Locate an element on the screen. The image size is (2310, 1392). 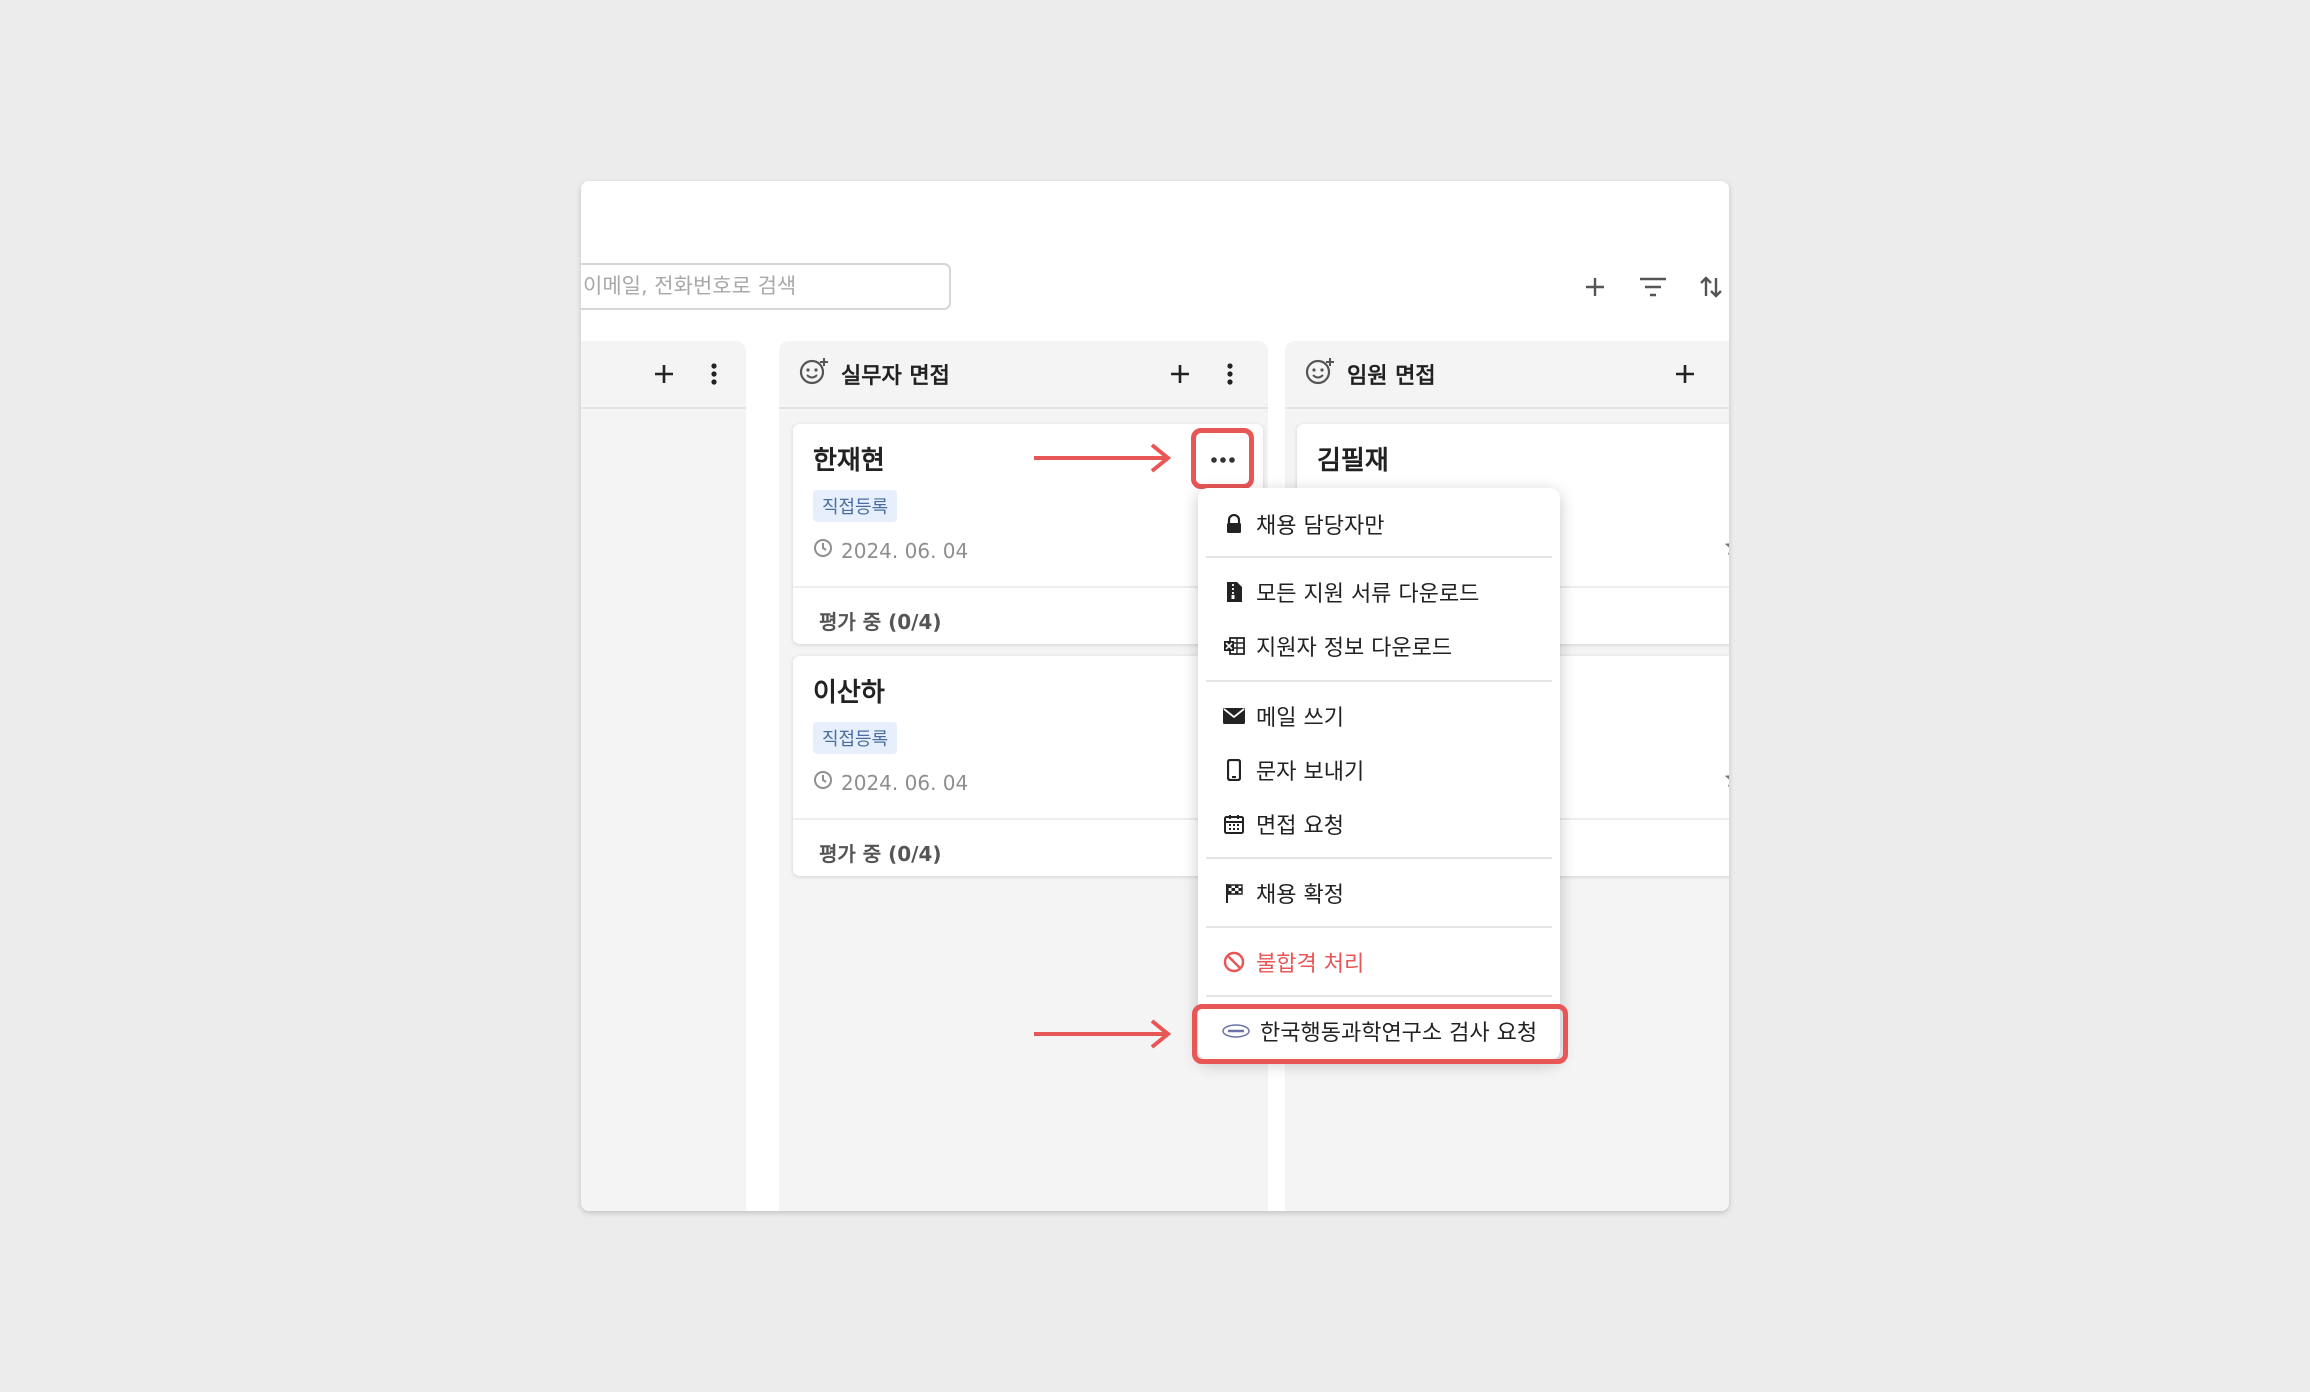
lock-icon is located at coordinates (1234, 524).